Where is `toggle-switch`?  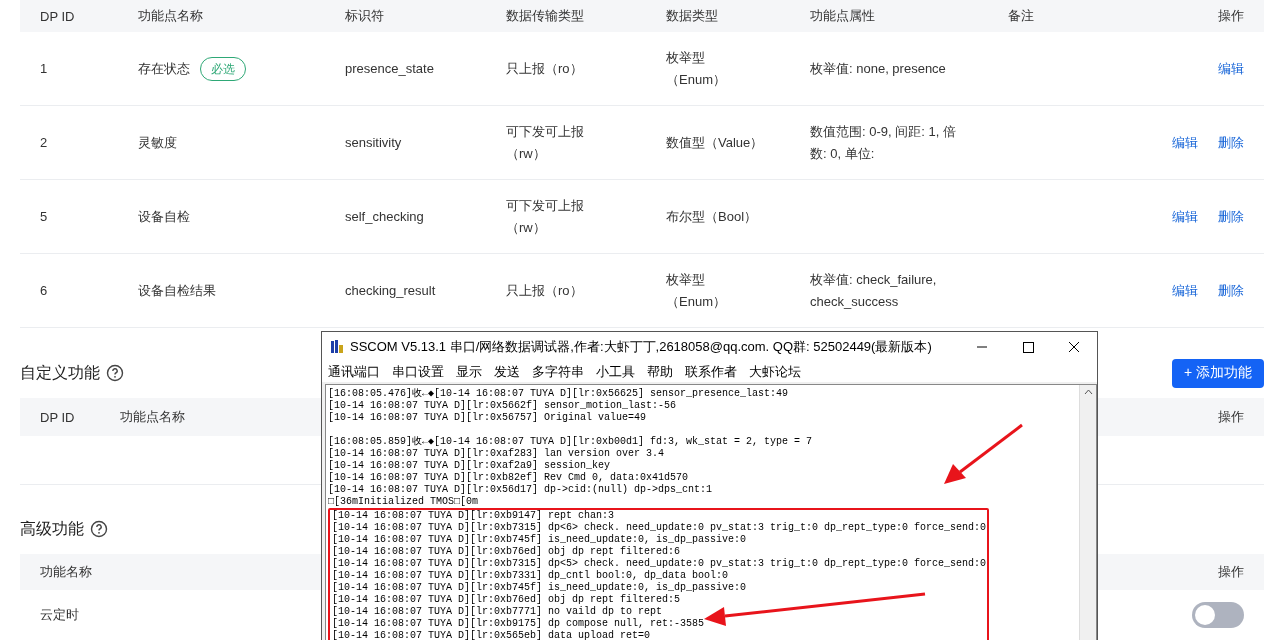 toggle-switch is located at coordinates (1218, 615).